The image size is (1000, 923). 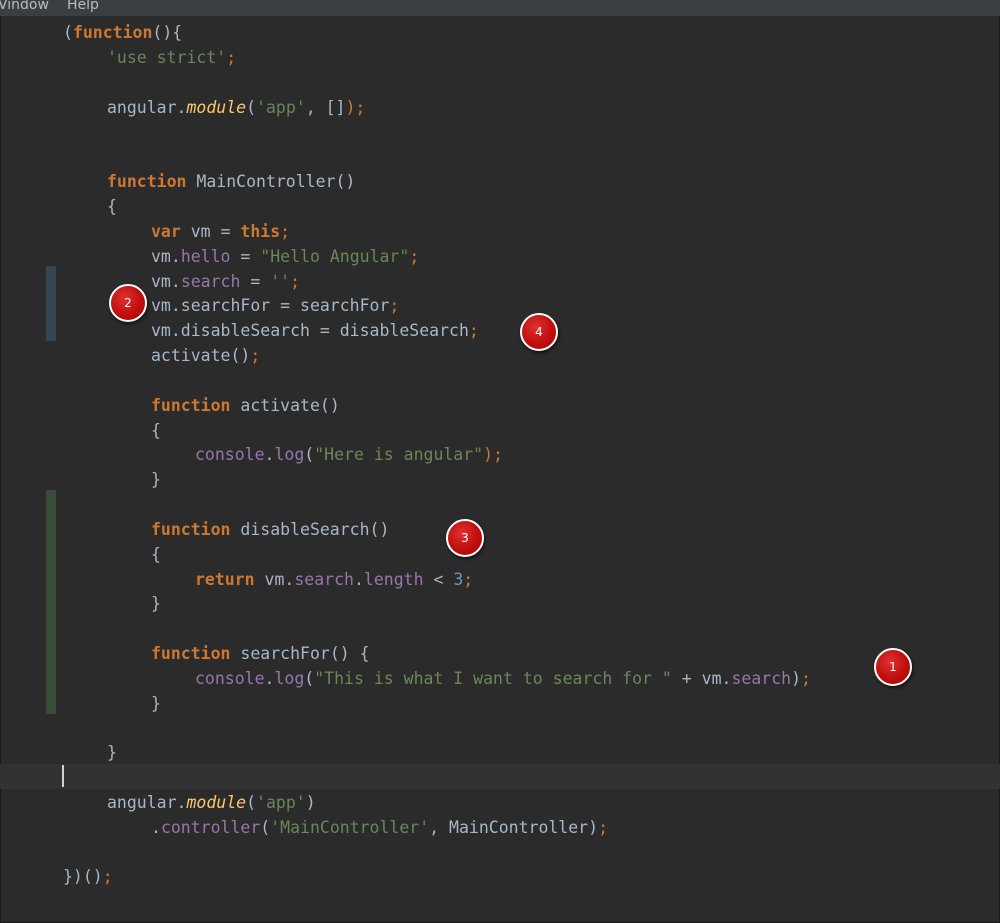 I want to click on code-line: console.log("Here is angular");, so click(x=349, y=454).